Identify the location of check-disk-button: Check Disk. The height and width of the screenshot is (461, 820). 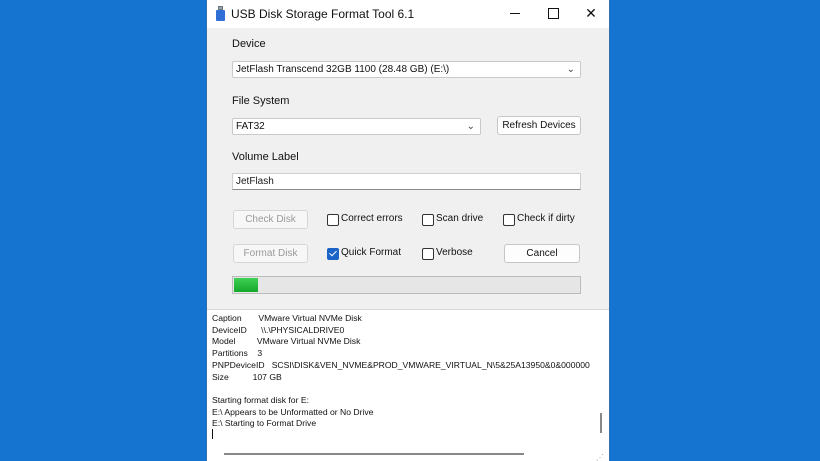
(270, 219).